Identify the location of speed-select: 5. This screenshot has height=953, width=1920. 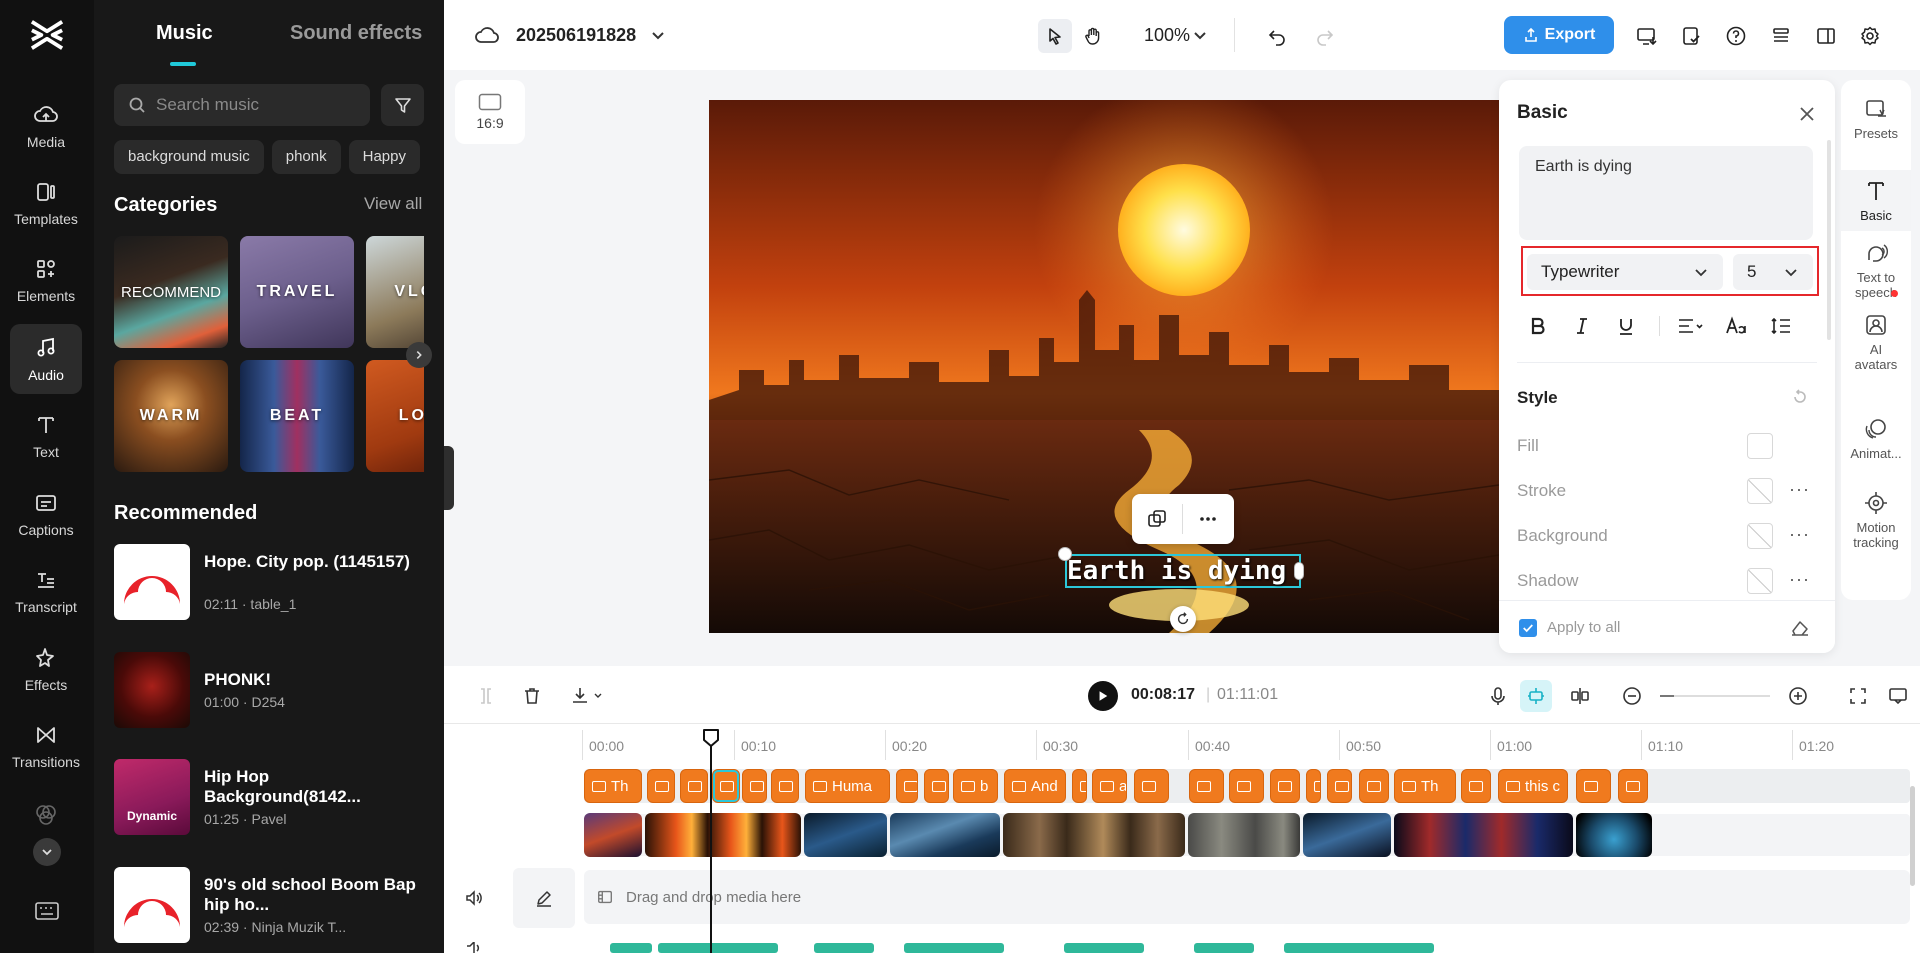
(1773, 272).